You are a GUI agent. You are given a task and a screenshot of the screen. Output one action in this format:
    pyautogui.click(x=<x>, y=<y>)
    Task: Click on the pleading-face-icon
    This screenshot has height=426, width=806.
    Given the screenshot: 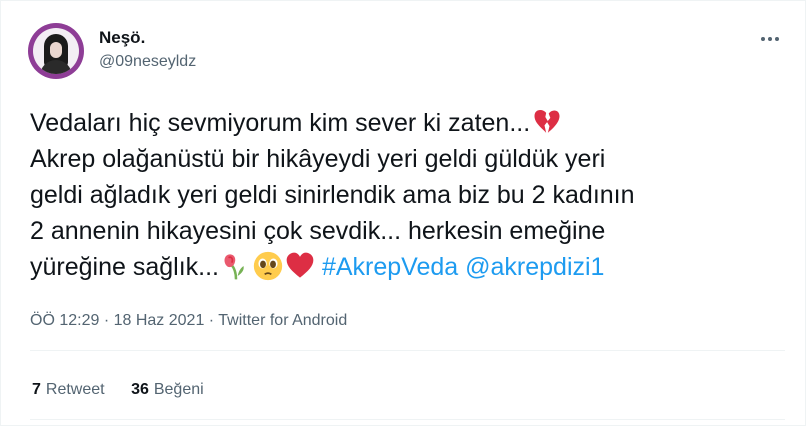 What is the action you would take?
    pyautogui.click(x=268, y=266)
    